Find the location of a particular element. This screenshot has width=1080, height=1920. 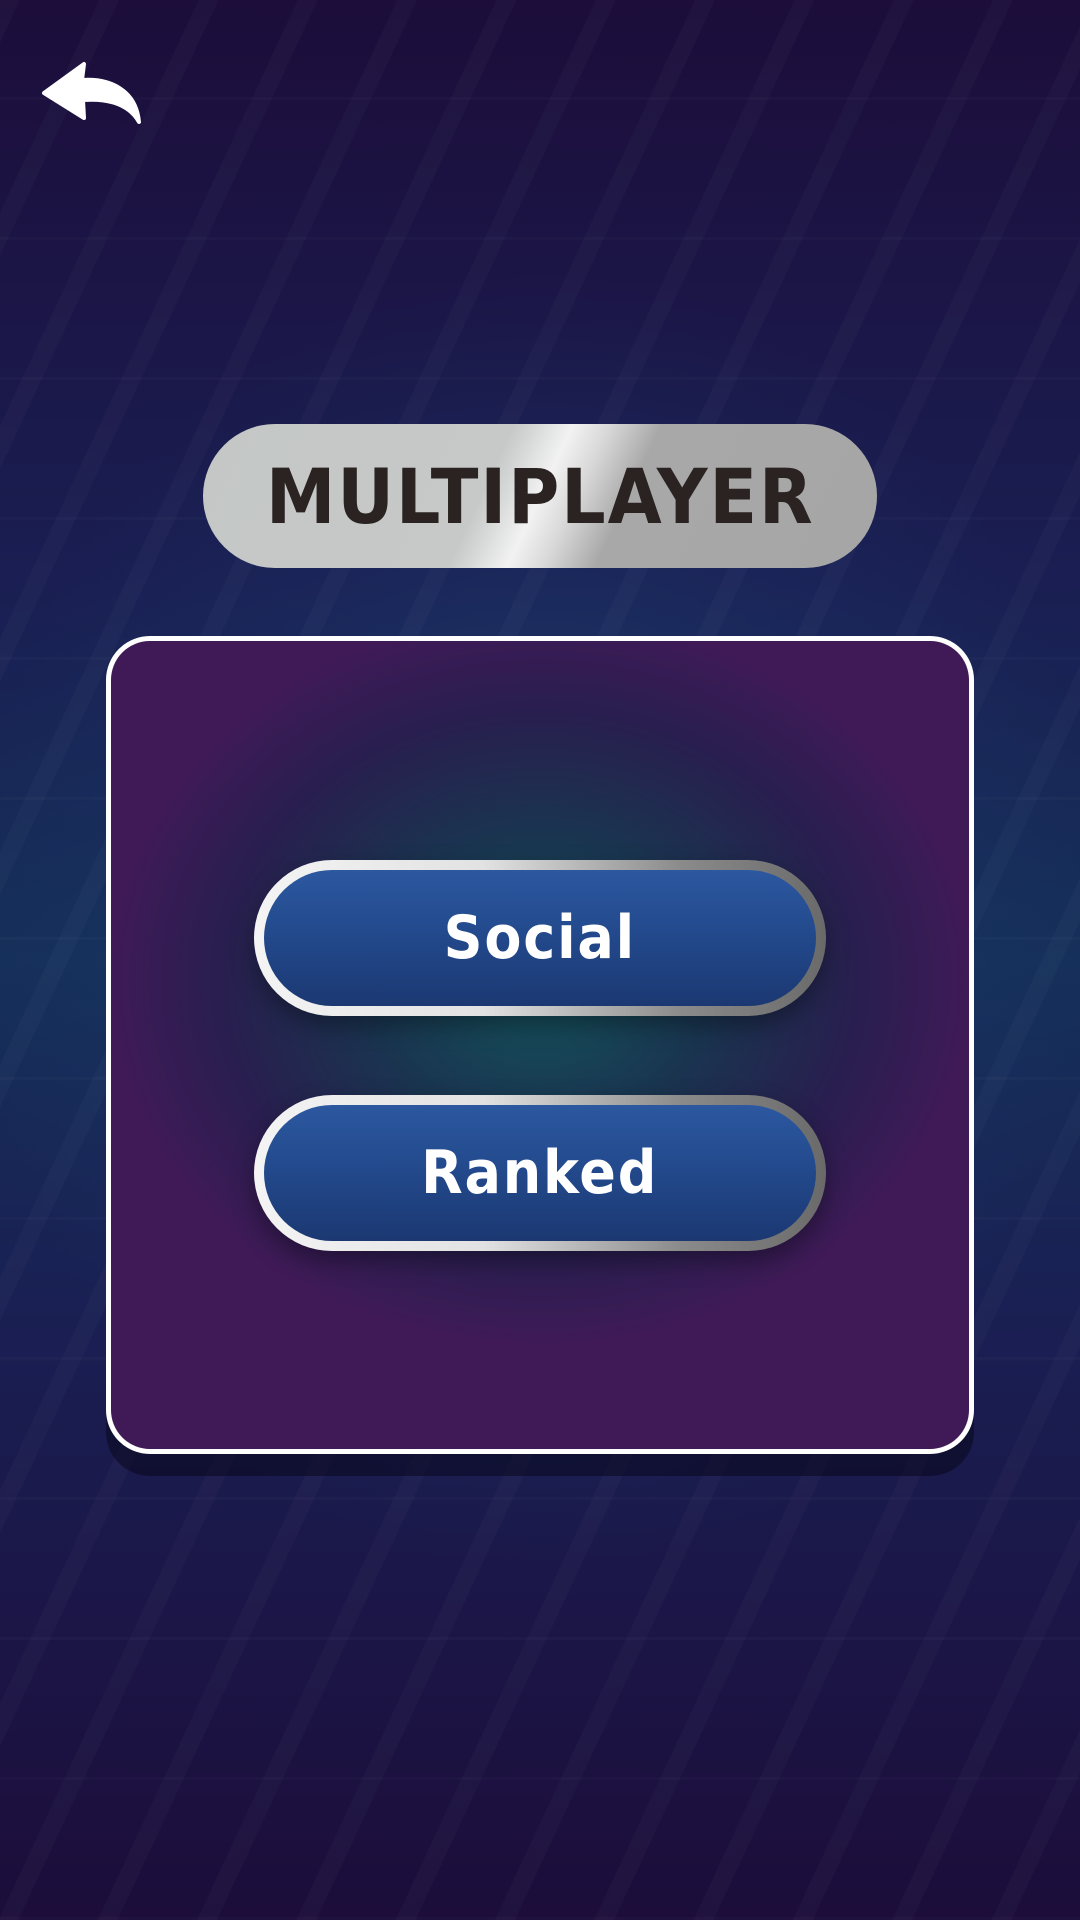

back-button is located at coordinates (91, 95).